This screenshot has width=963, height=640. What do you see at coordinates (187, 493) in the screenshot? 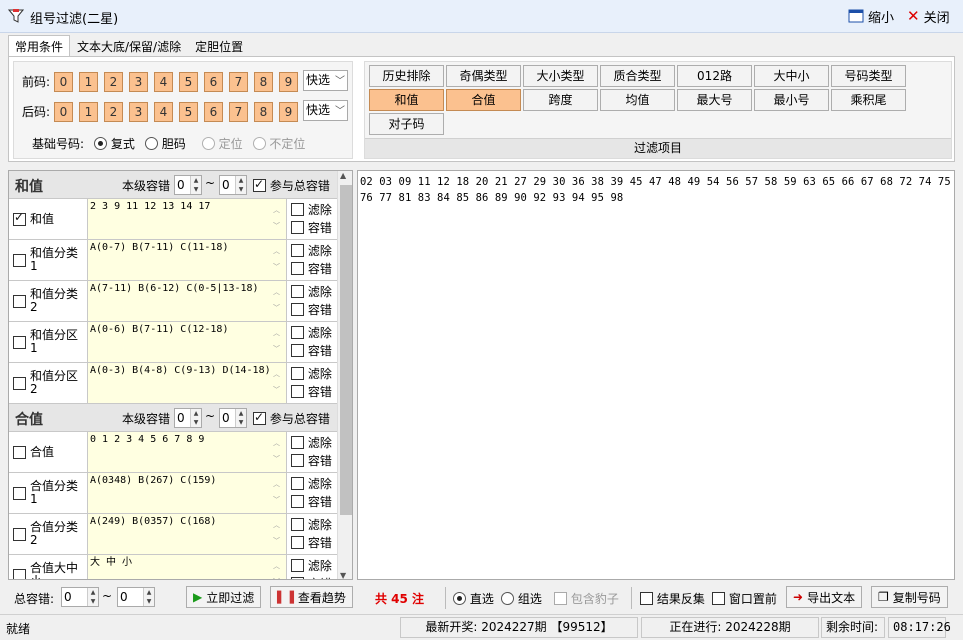
I see `filter-row-values: A(0348) B(267) C(159)` at bounding box center [187, 493].